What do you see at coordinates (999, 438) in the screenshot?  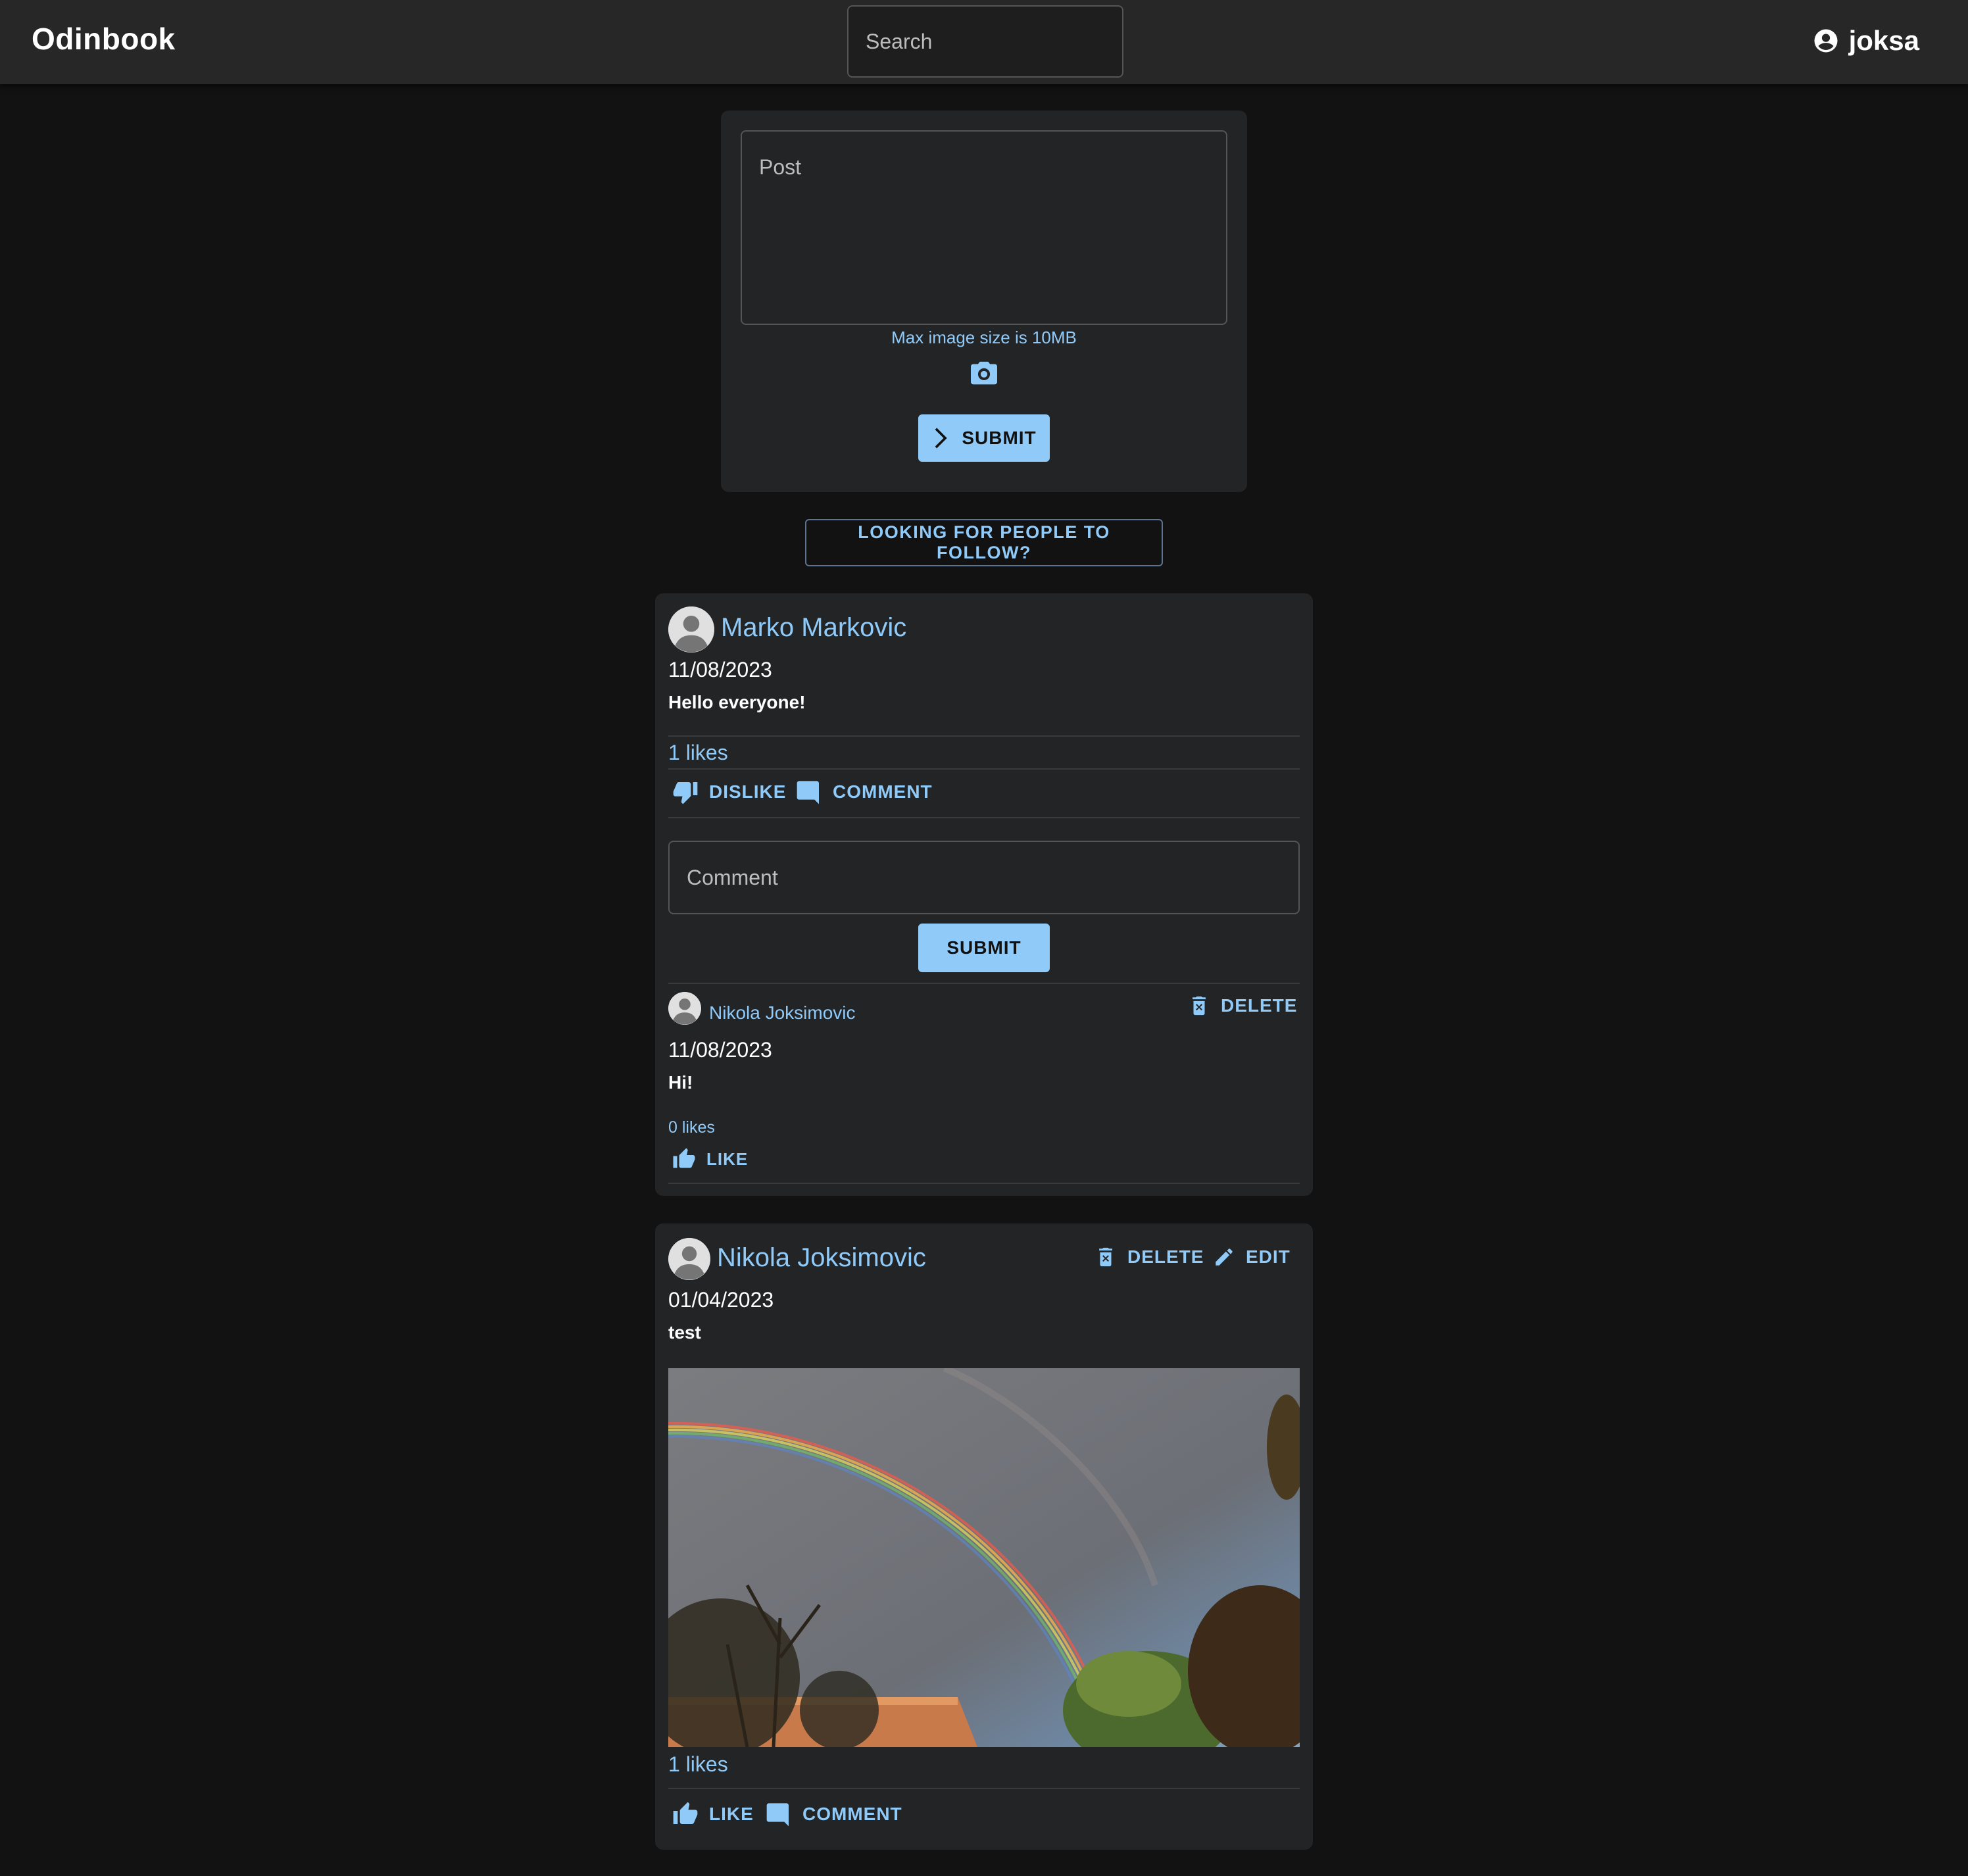 I see `post-submit-label: SUBMIT` at bounding box center [999, 438].